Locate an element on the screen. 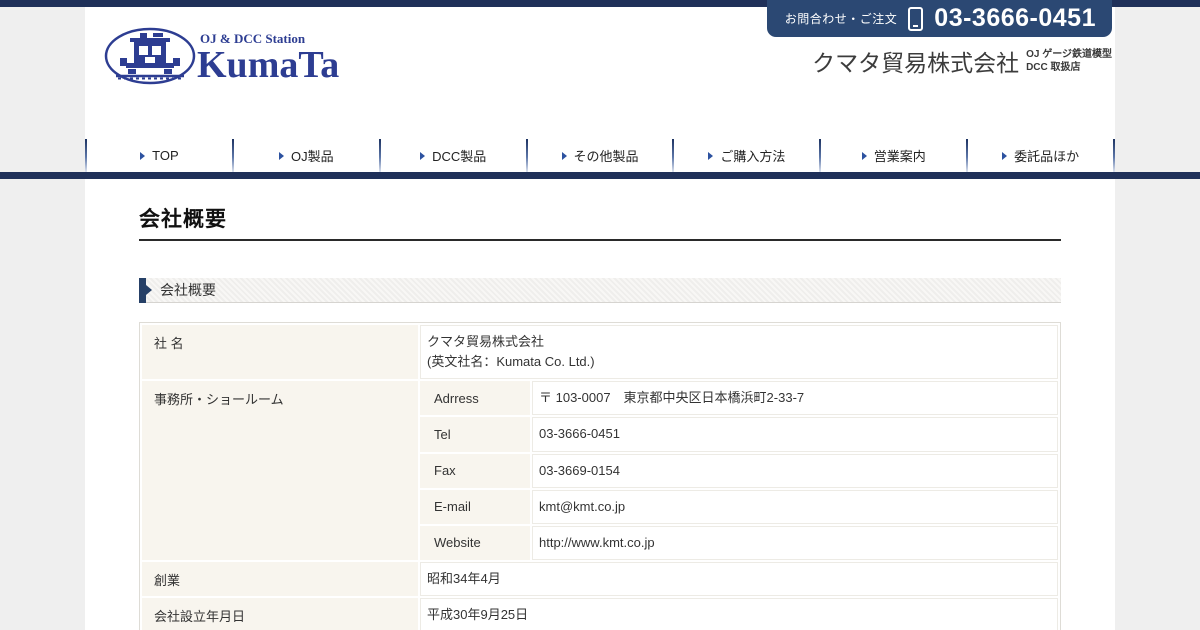  section-marker-icon is located at coordinates (145, 290).